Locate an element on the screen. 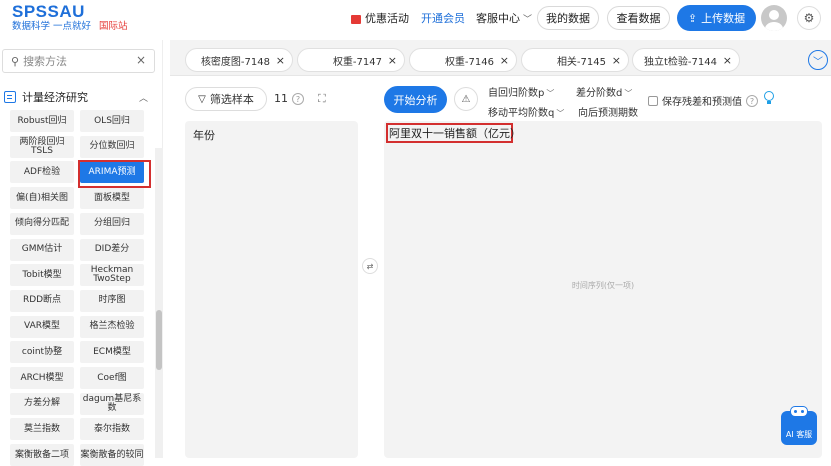 The image size is (831, 466). analysis-tab: 核密度图-7148 × is located at coordinates (239, 60).